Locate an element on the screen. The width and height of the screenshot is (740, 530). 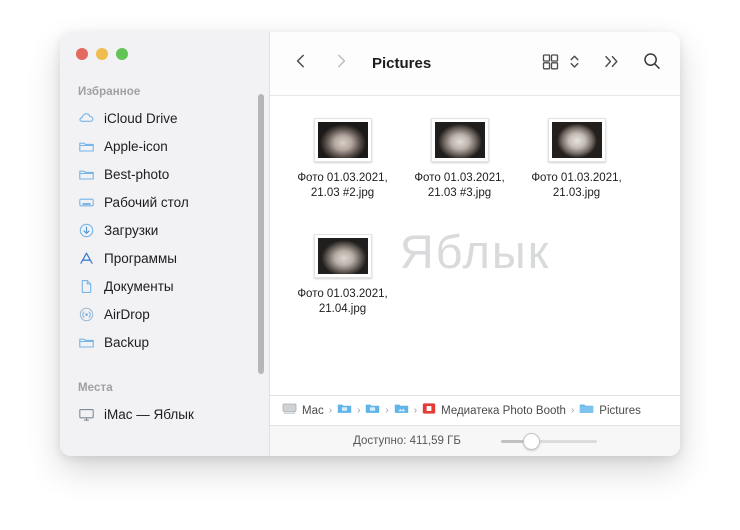
sidebar-item-best-photo: Best-photo is located at coordinates (164, 174).